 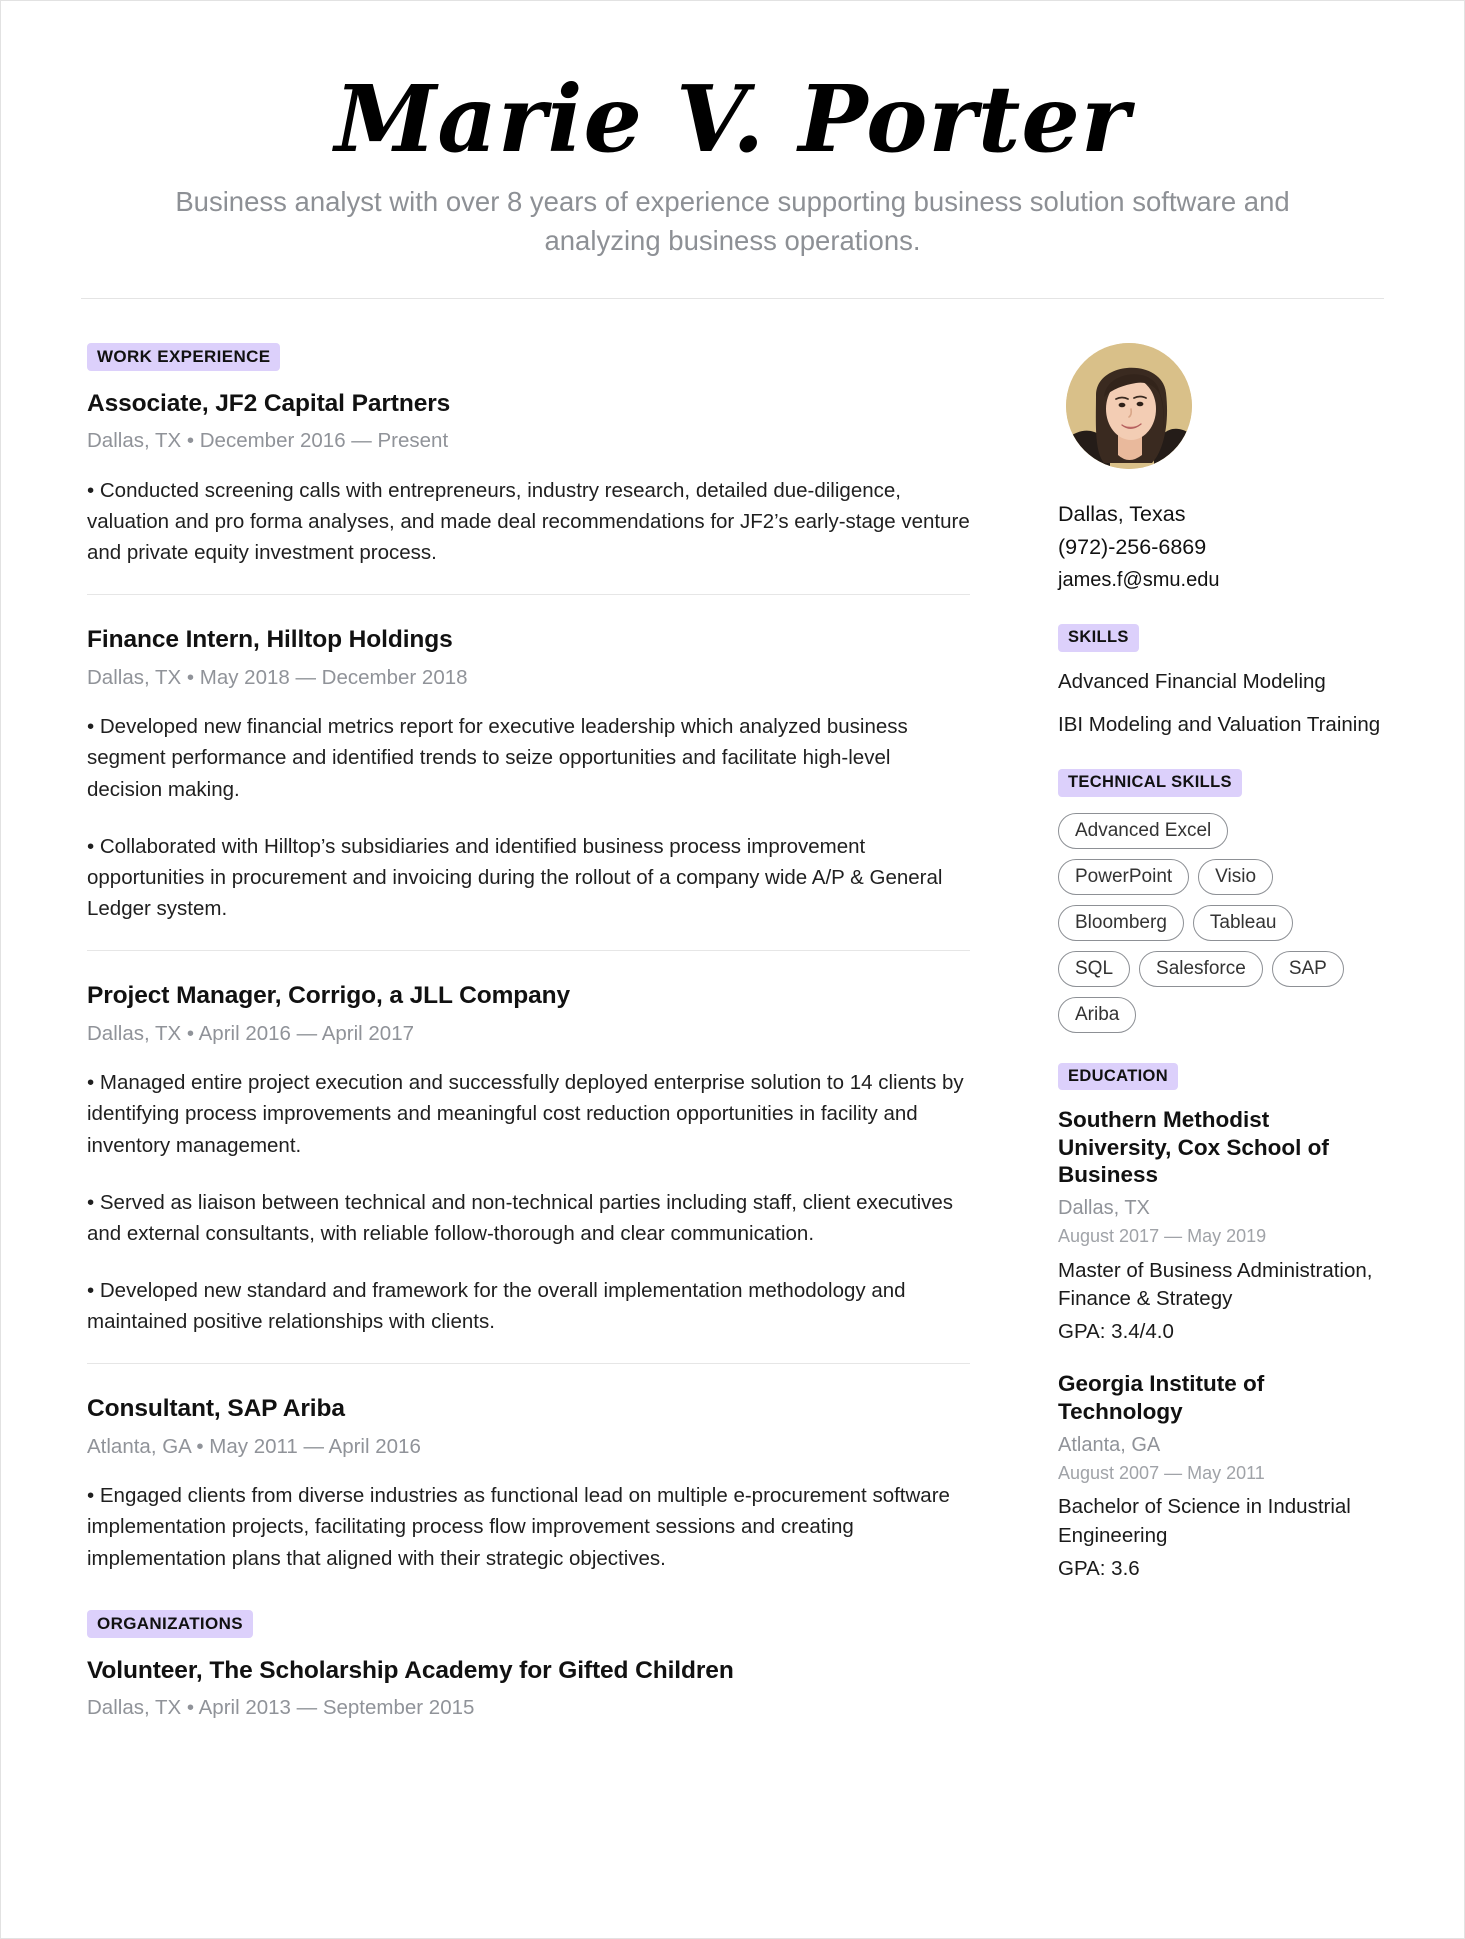 What do you see at coordinates (732, 119) in the screenshot?
I see `candidate-name: Marie V. Porter` at bounding box center [732, 119].